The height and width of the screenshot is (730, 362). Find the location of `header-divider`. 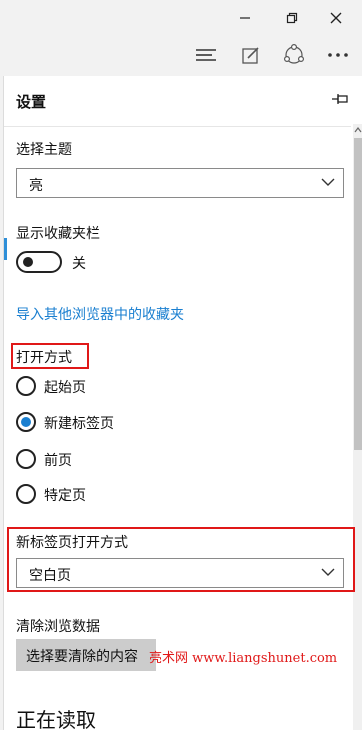

header-divider is located at coordinates (177, 126).